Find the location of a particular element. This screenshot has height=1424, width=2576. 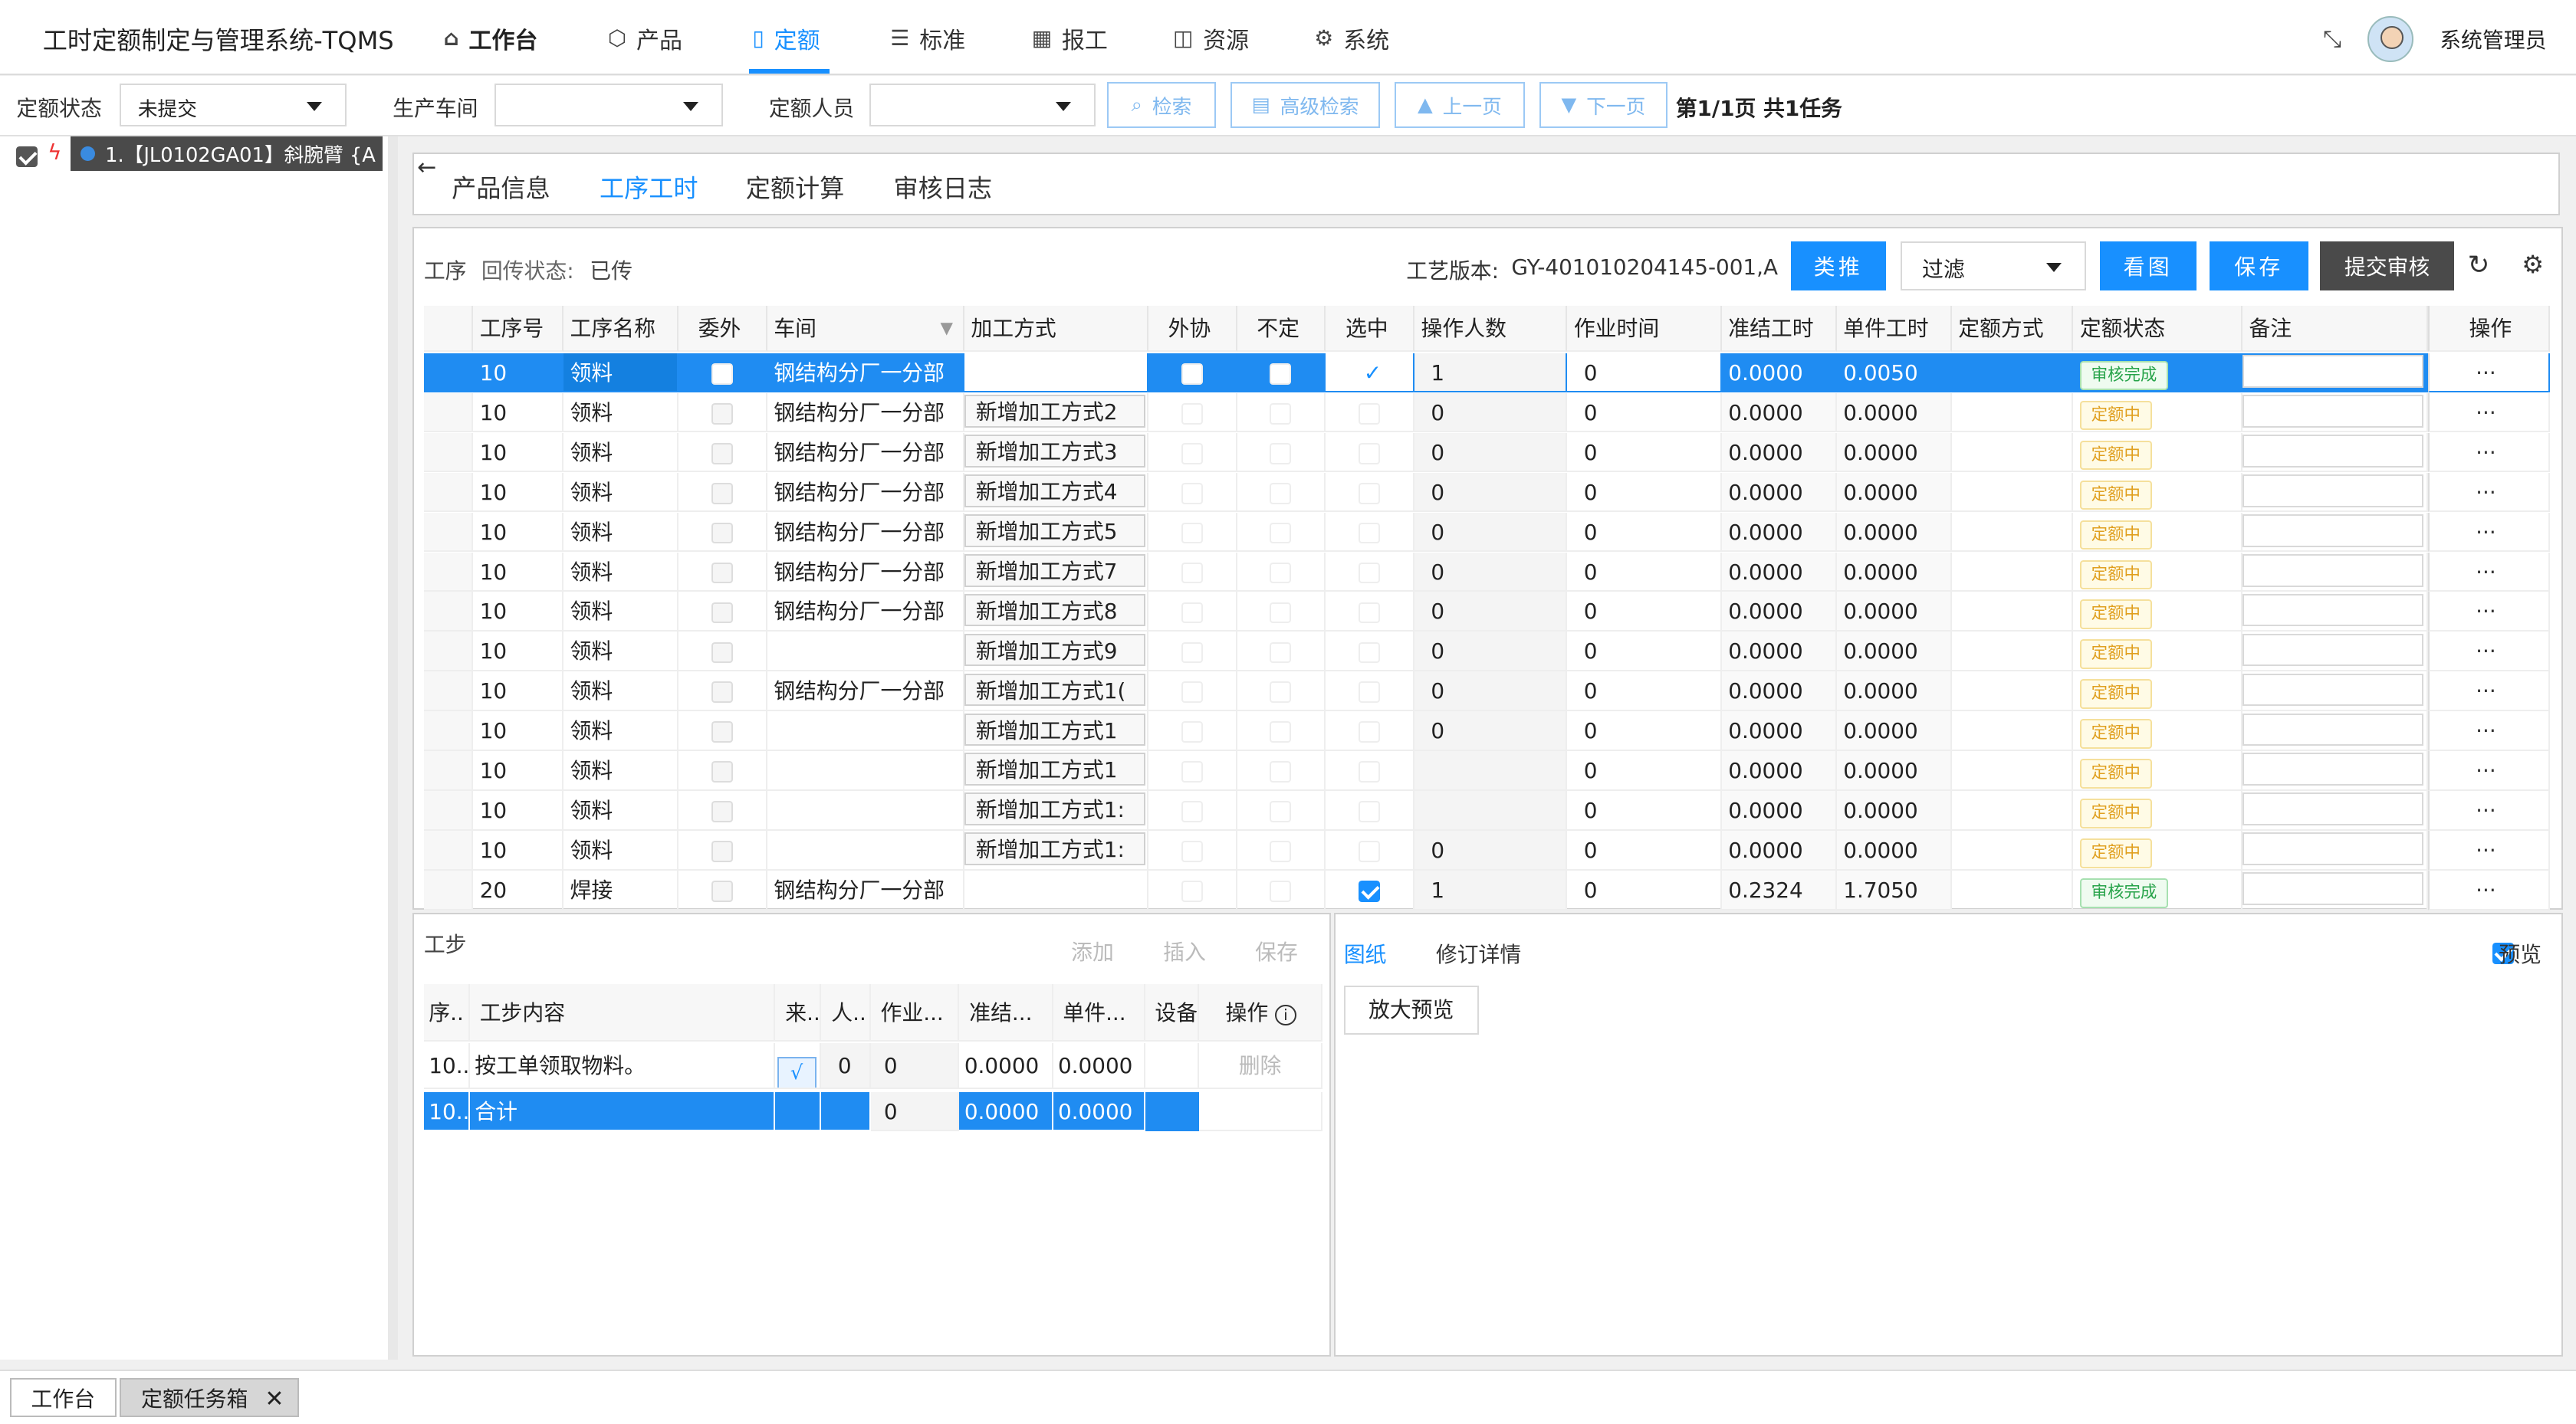

table-row: 10 领料 新增加工方式1: 0 0.0000 0.0000 定额中 ··· is located at coordinates (1487, 811).